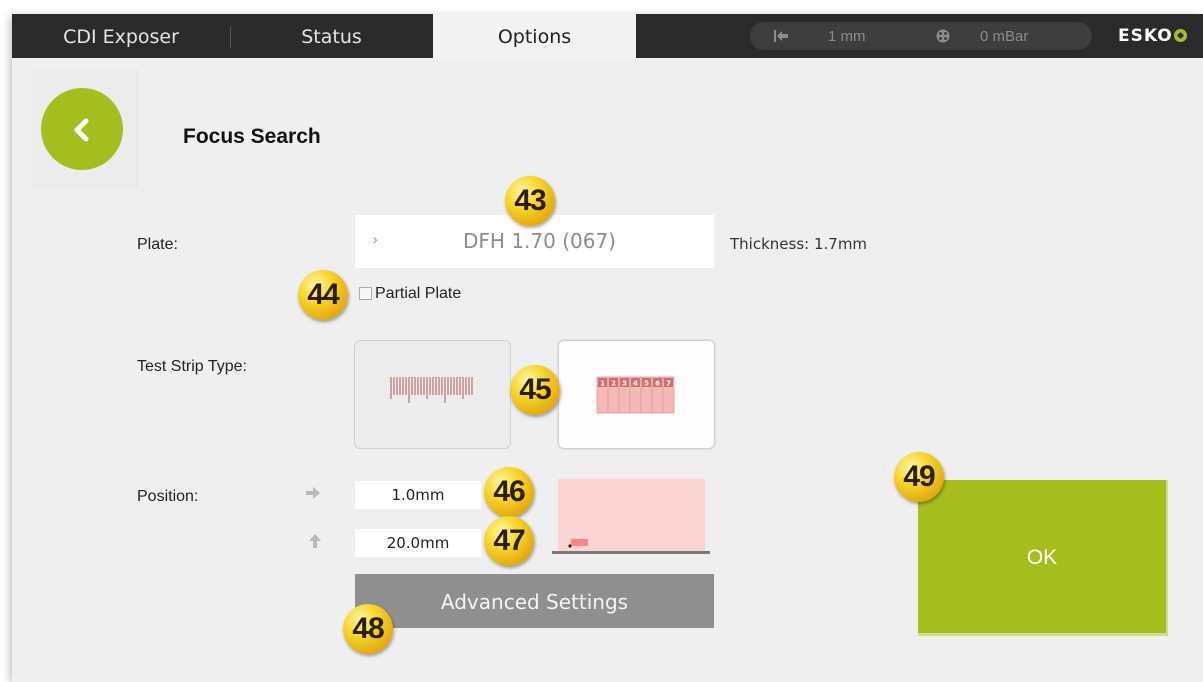 The image size is (1203, 682). Describe the element at coordinates (1180, 35) in the screenshot. I see `brand-logo-icon` at that location.